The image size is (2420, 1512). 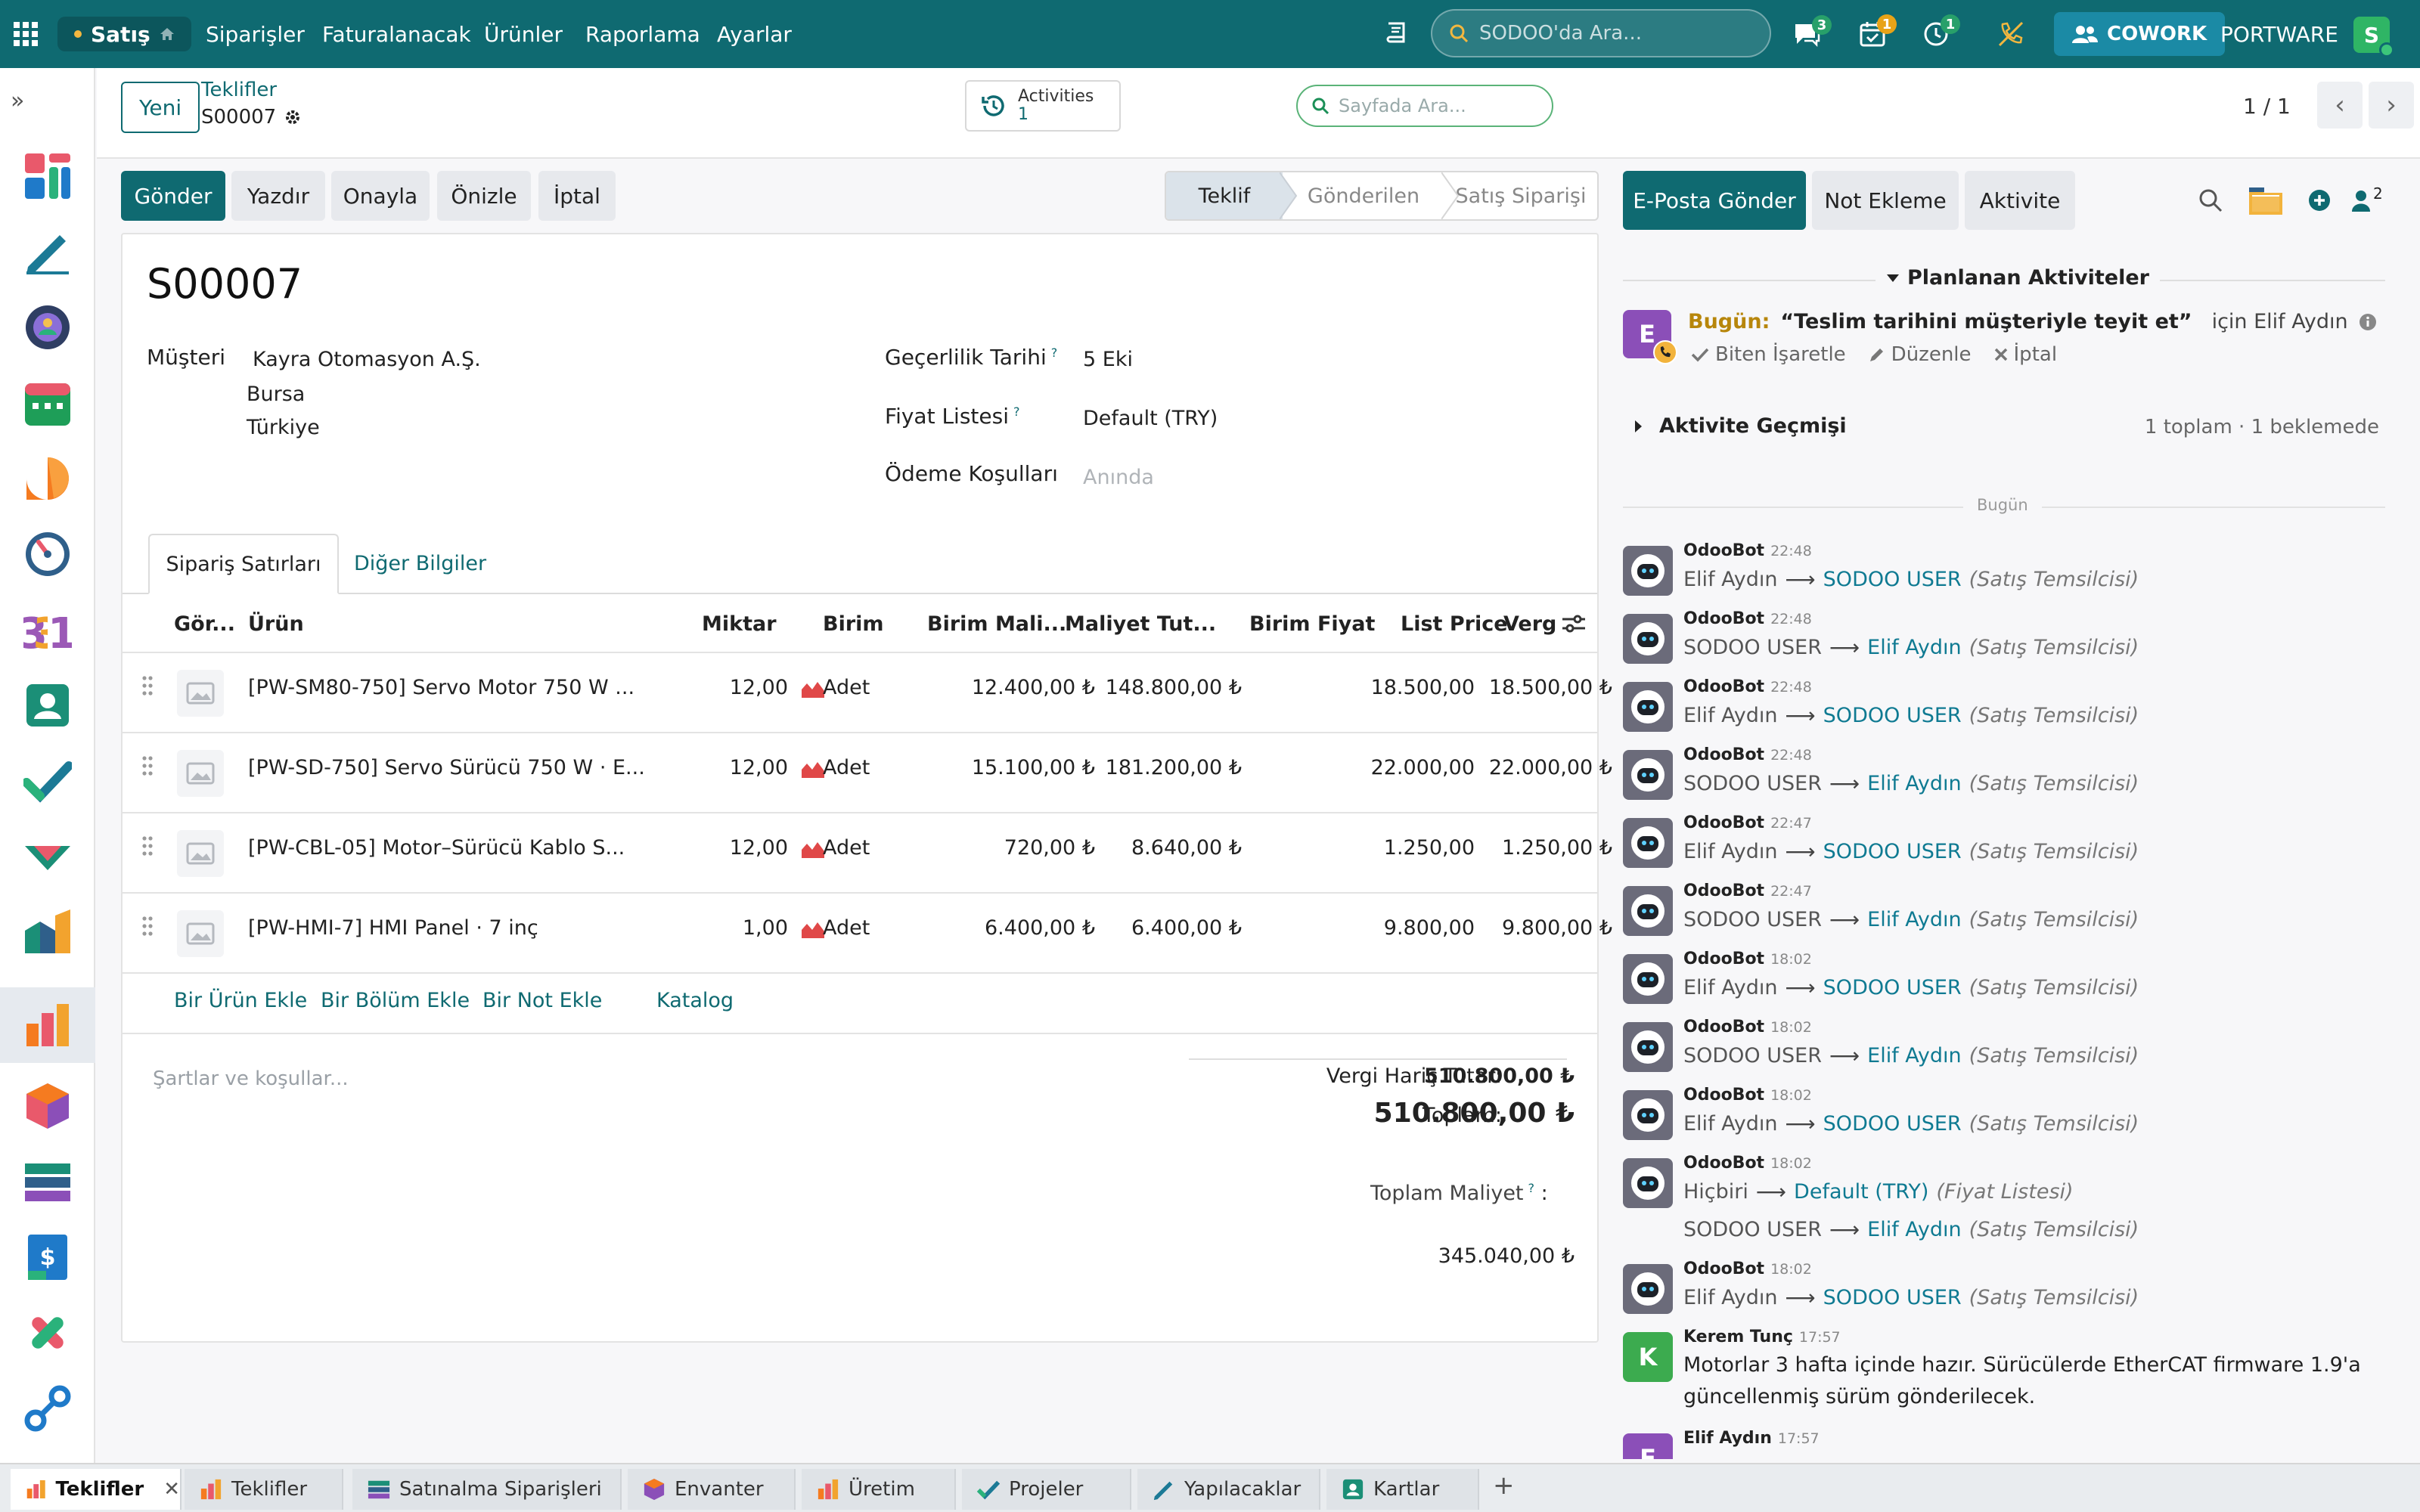 What do you see at coordinates (2391, 105) in the screenshot?
I see `pager-next-button: ›` at bounding box center [2391, 105].